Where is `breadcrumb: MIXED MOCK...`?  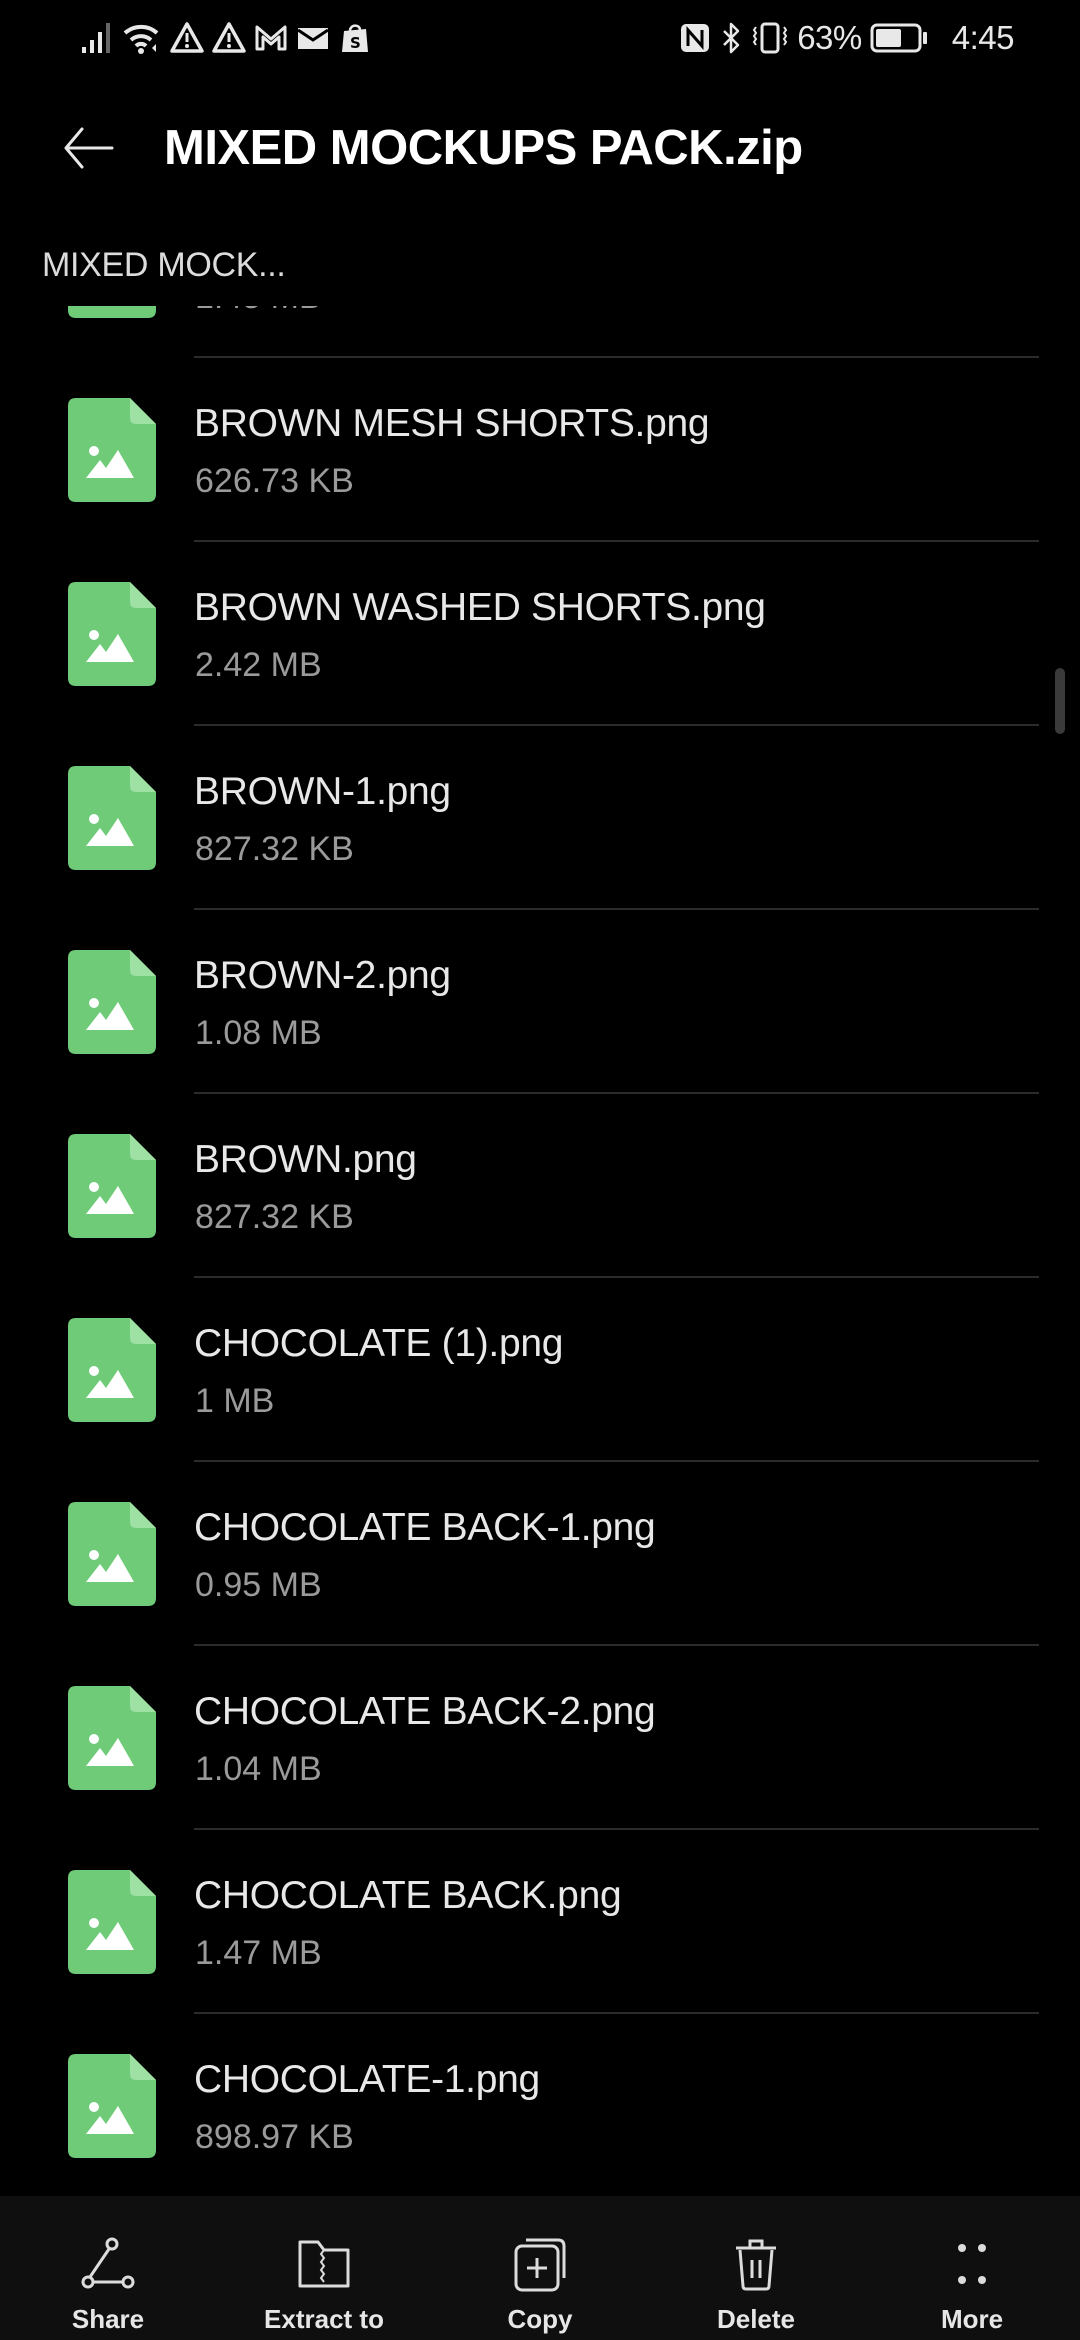
breadcrumb: MIXED MOCK... is located at coordinates (164, 265).